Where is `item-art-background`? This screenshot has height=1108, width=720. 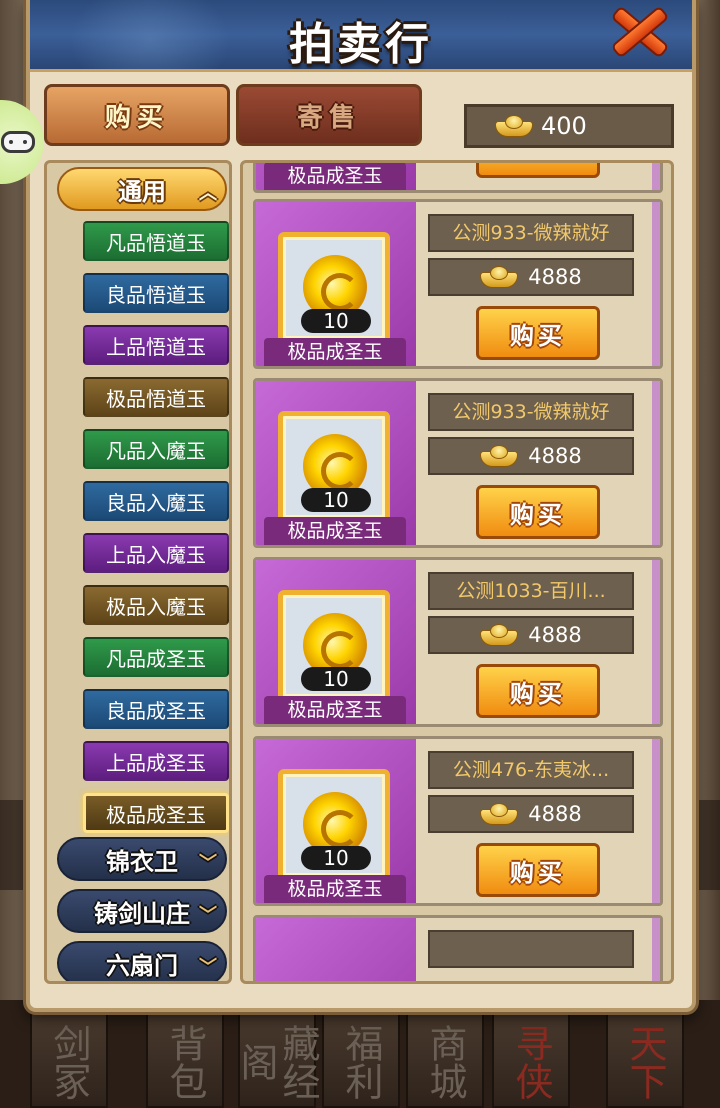 item-art-background is located at coordinates (336, 949).